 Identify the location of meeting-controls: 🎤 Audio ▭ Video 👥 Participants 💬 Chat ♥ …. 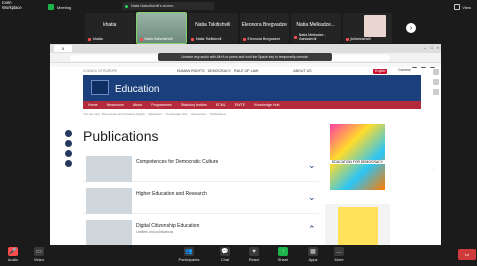
(238, 255).